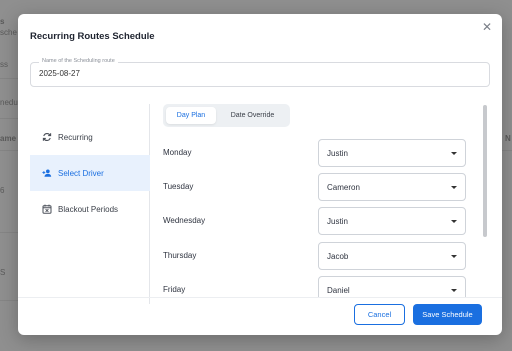 The image size is (512, 351). I want to click on route-name-label: Name of the Scheduling route, so click(78, 61).